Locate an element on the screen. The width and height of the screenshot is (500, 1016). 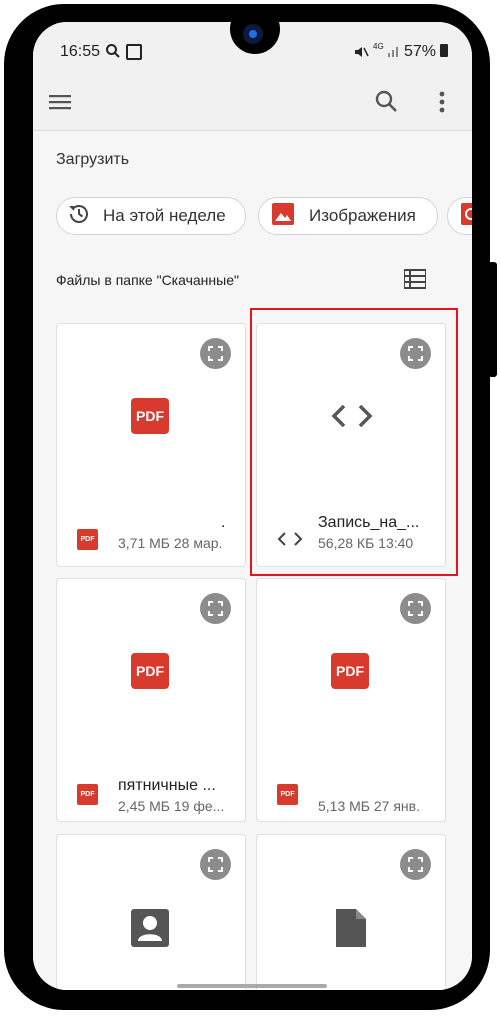
mute-icon is located at coordinates (361, 54).